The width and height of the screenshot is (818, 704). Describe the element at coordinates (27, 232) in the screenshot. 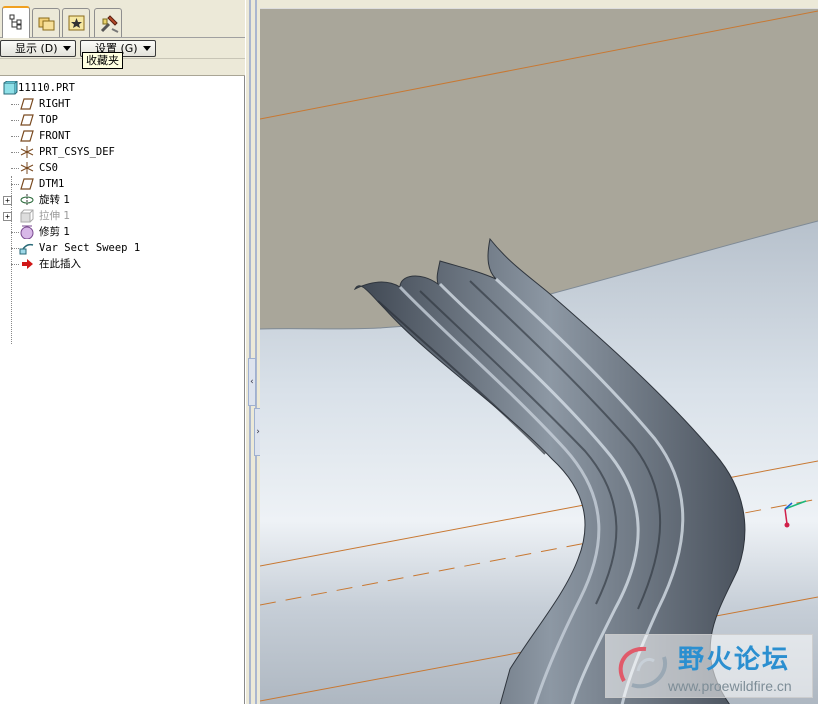

I see `trim-icon` at that location.